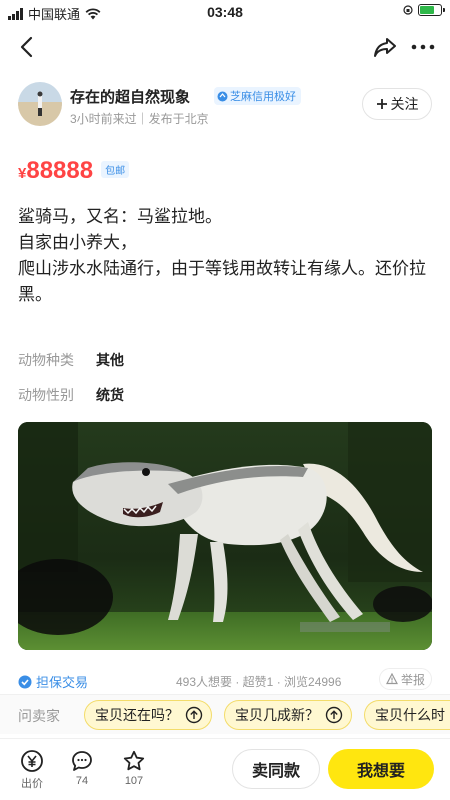 This screenshot has width=450, height=800. I want to click on report-button: 举报, so click(405, 679).